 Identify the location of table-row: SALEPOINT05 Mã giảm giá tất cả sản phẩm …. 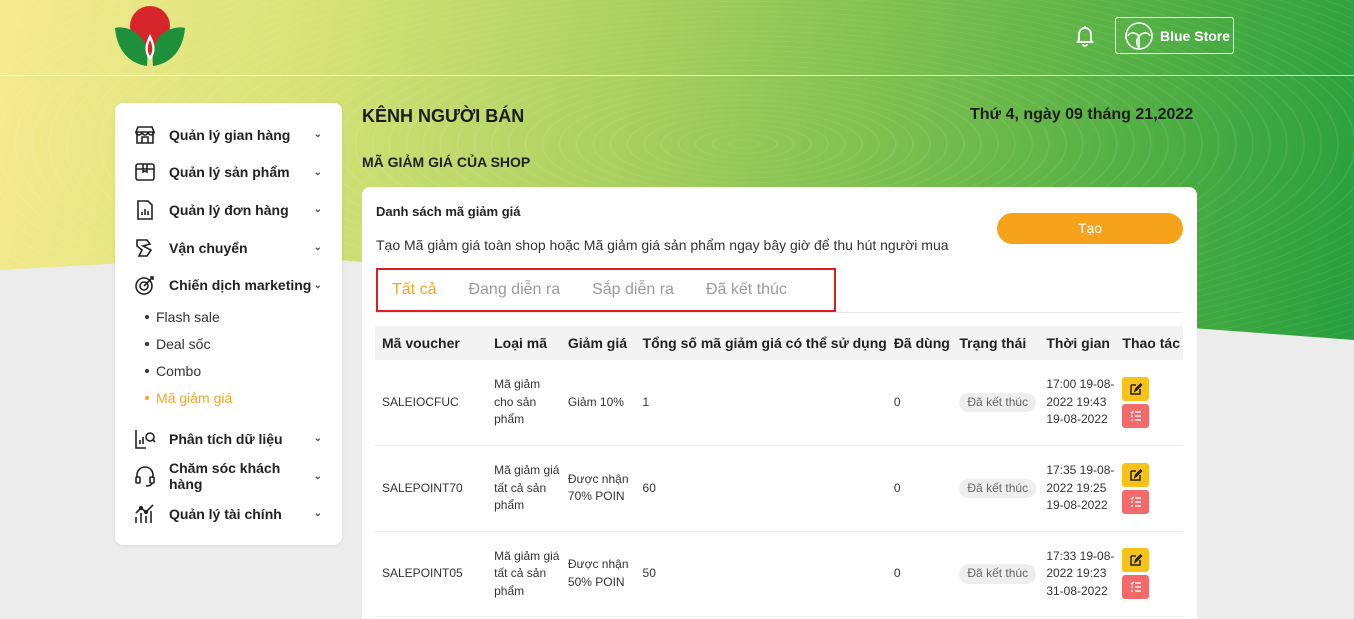
(779, 574).